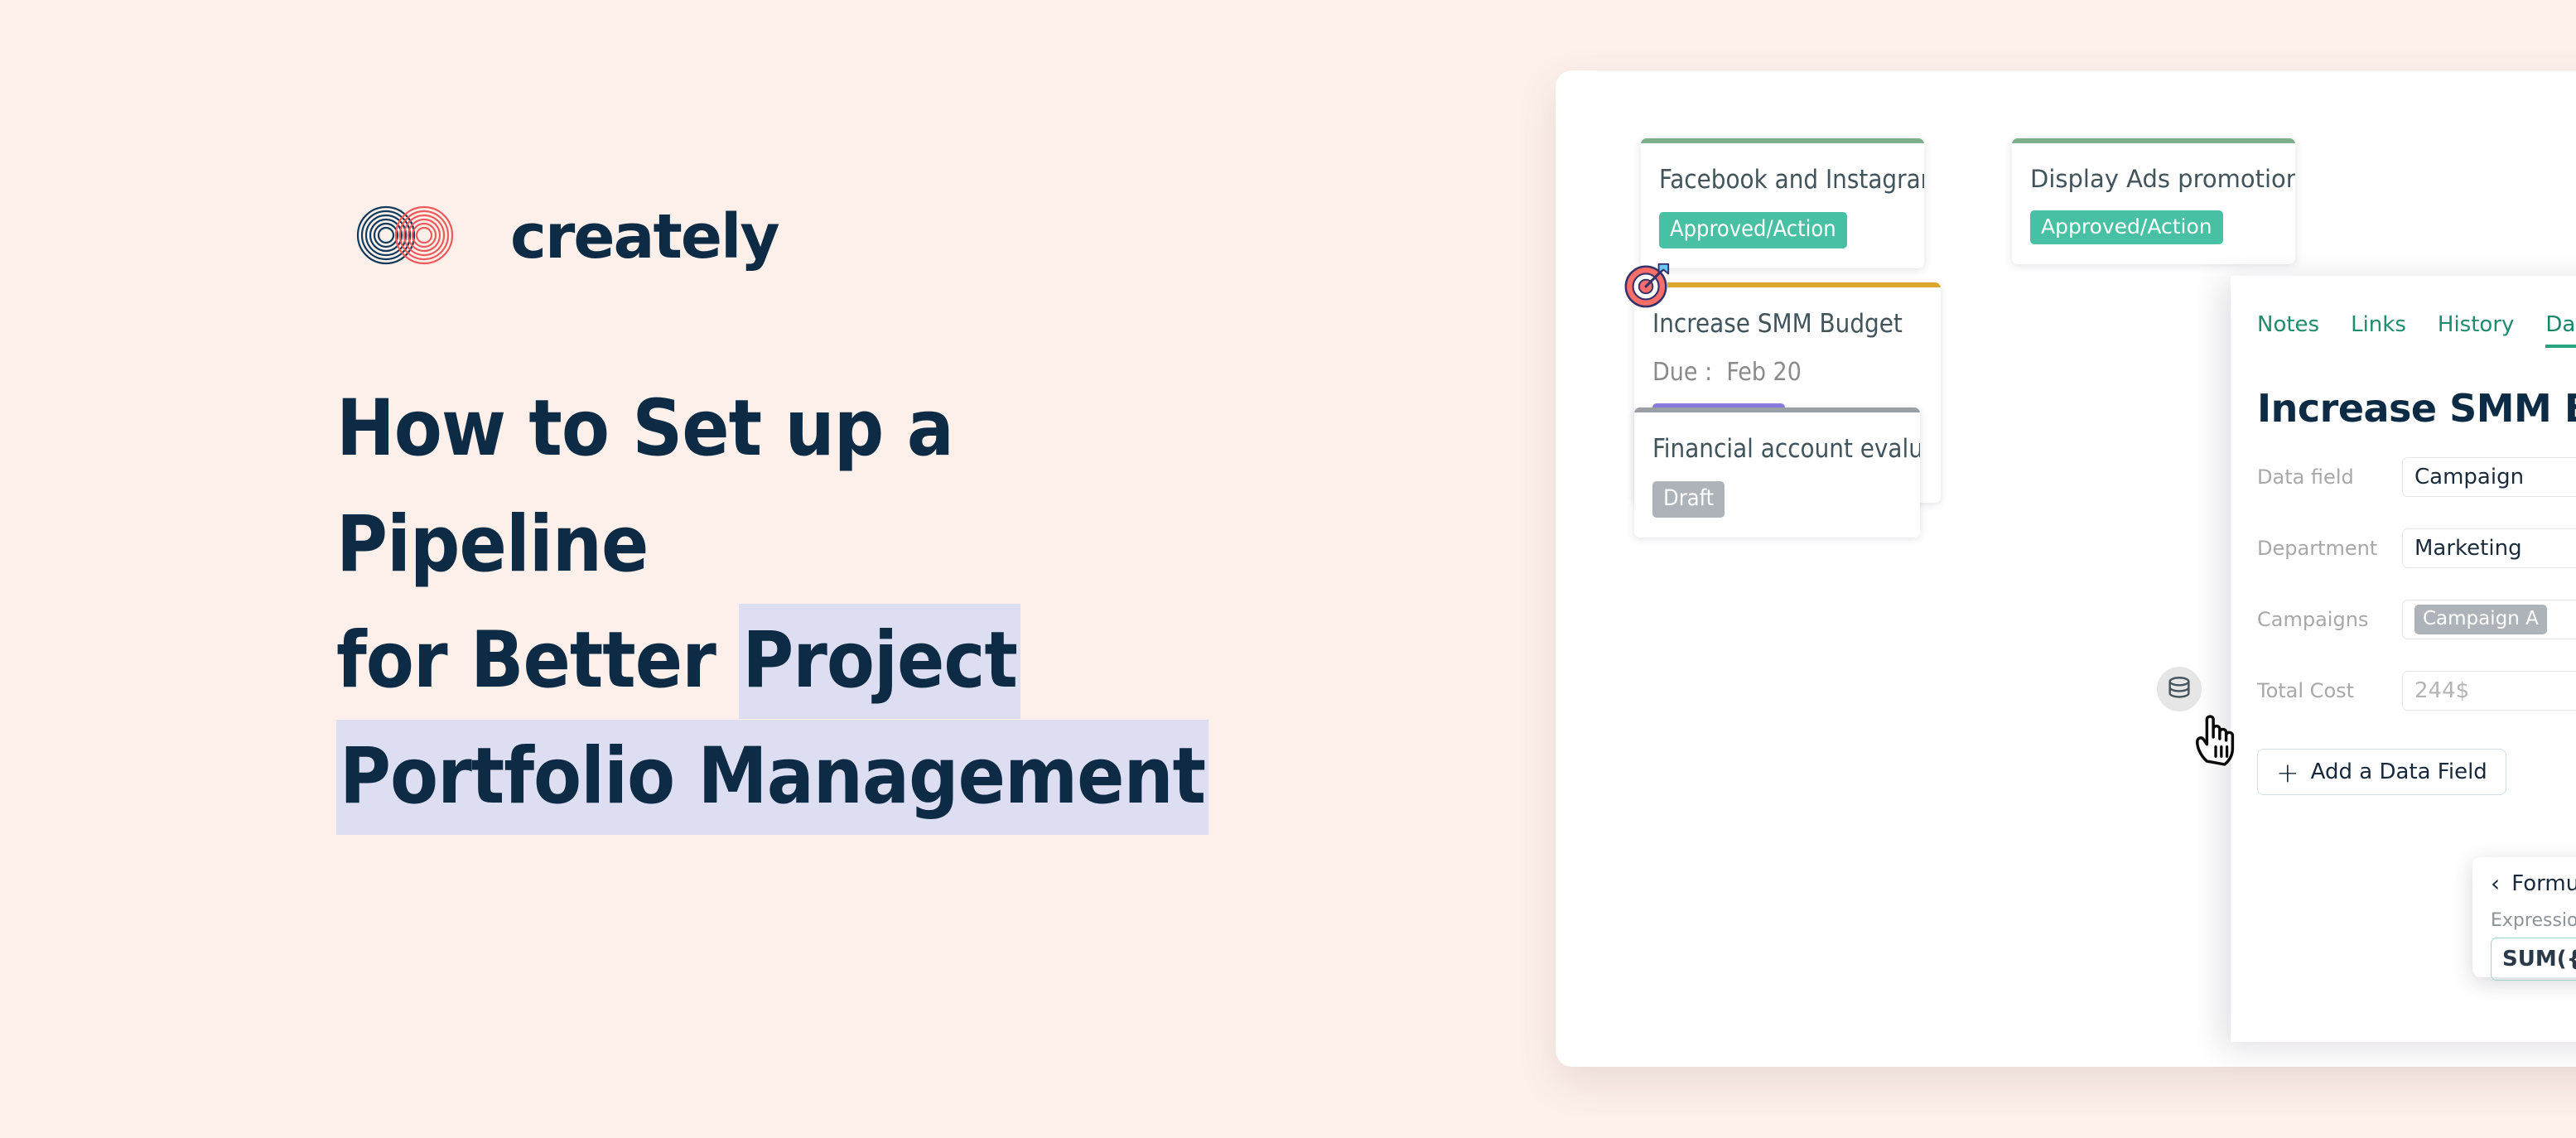 The width and height of the screenshot is (2576, 1138). I want to click on field-row-total-cost: Total Cost 244$, so click(2417, 690).